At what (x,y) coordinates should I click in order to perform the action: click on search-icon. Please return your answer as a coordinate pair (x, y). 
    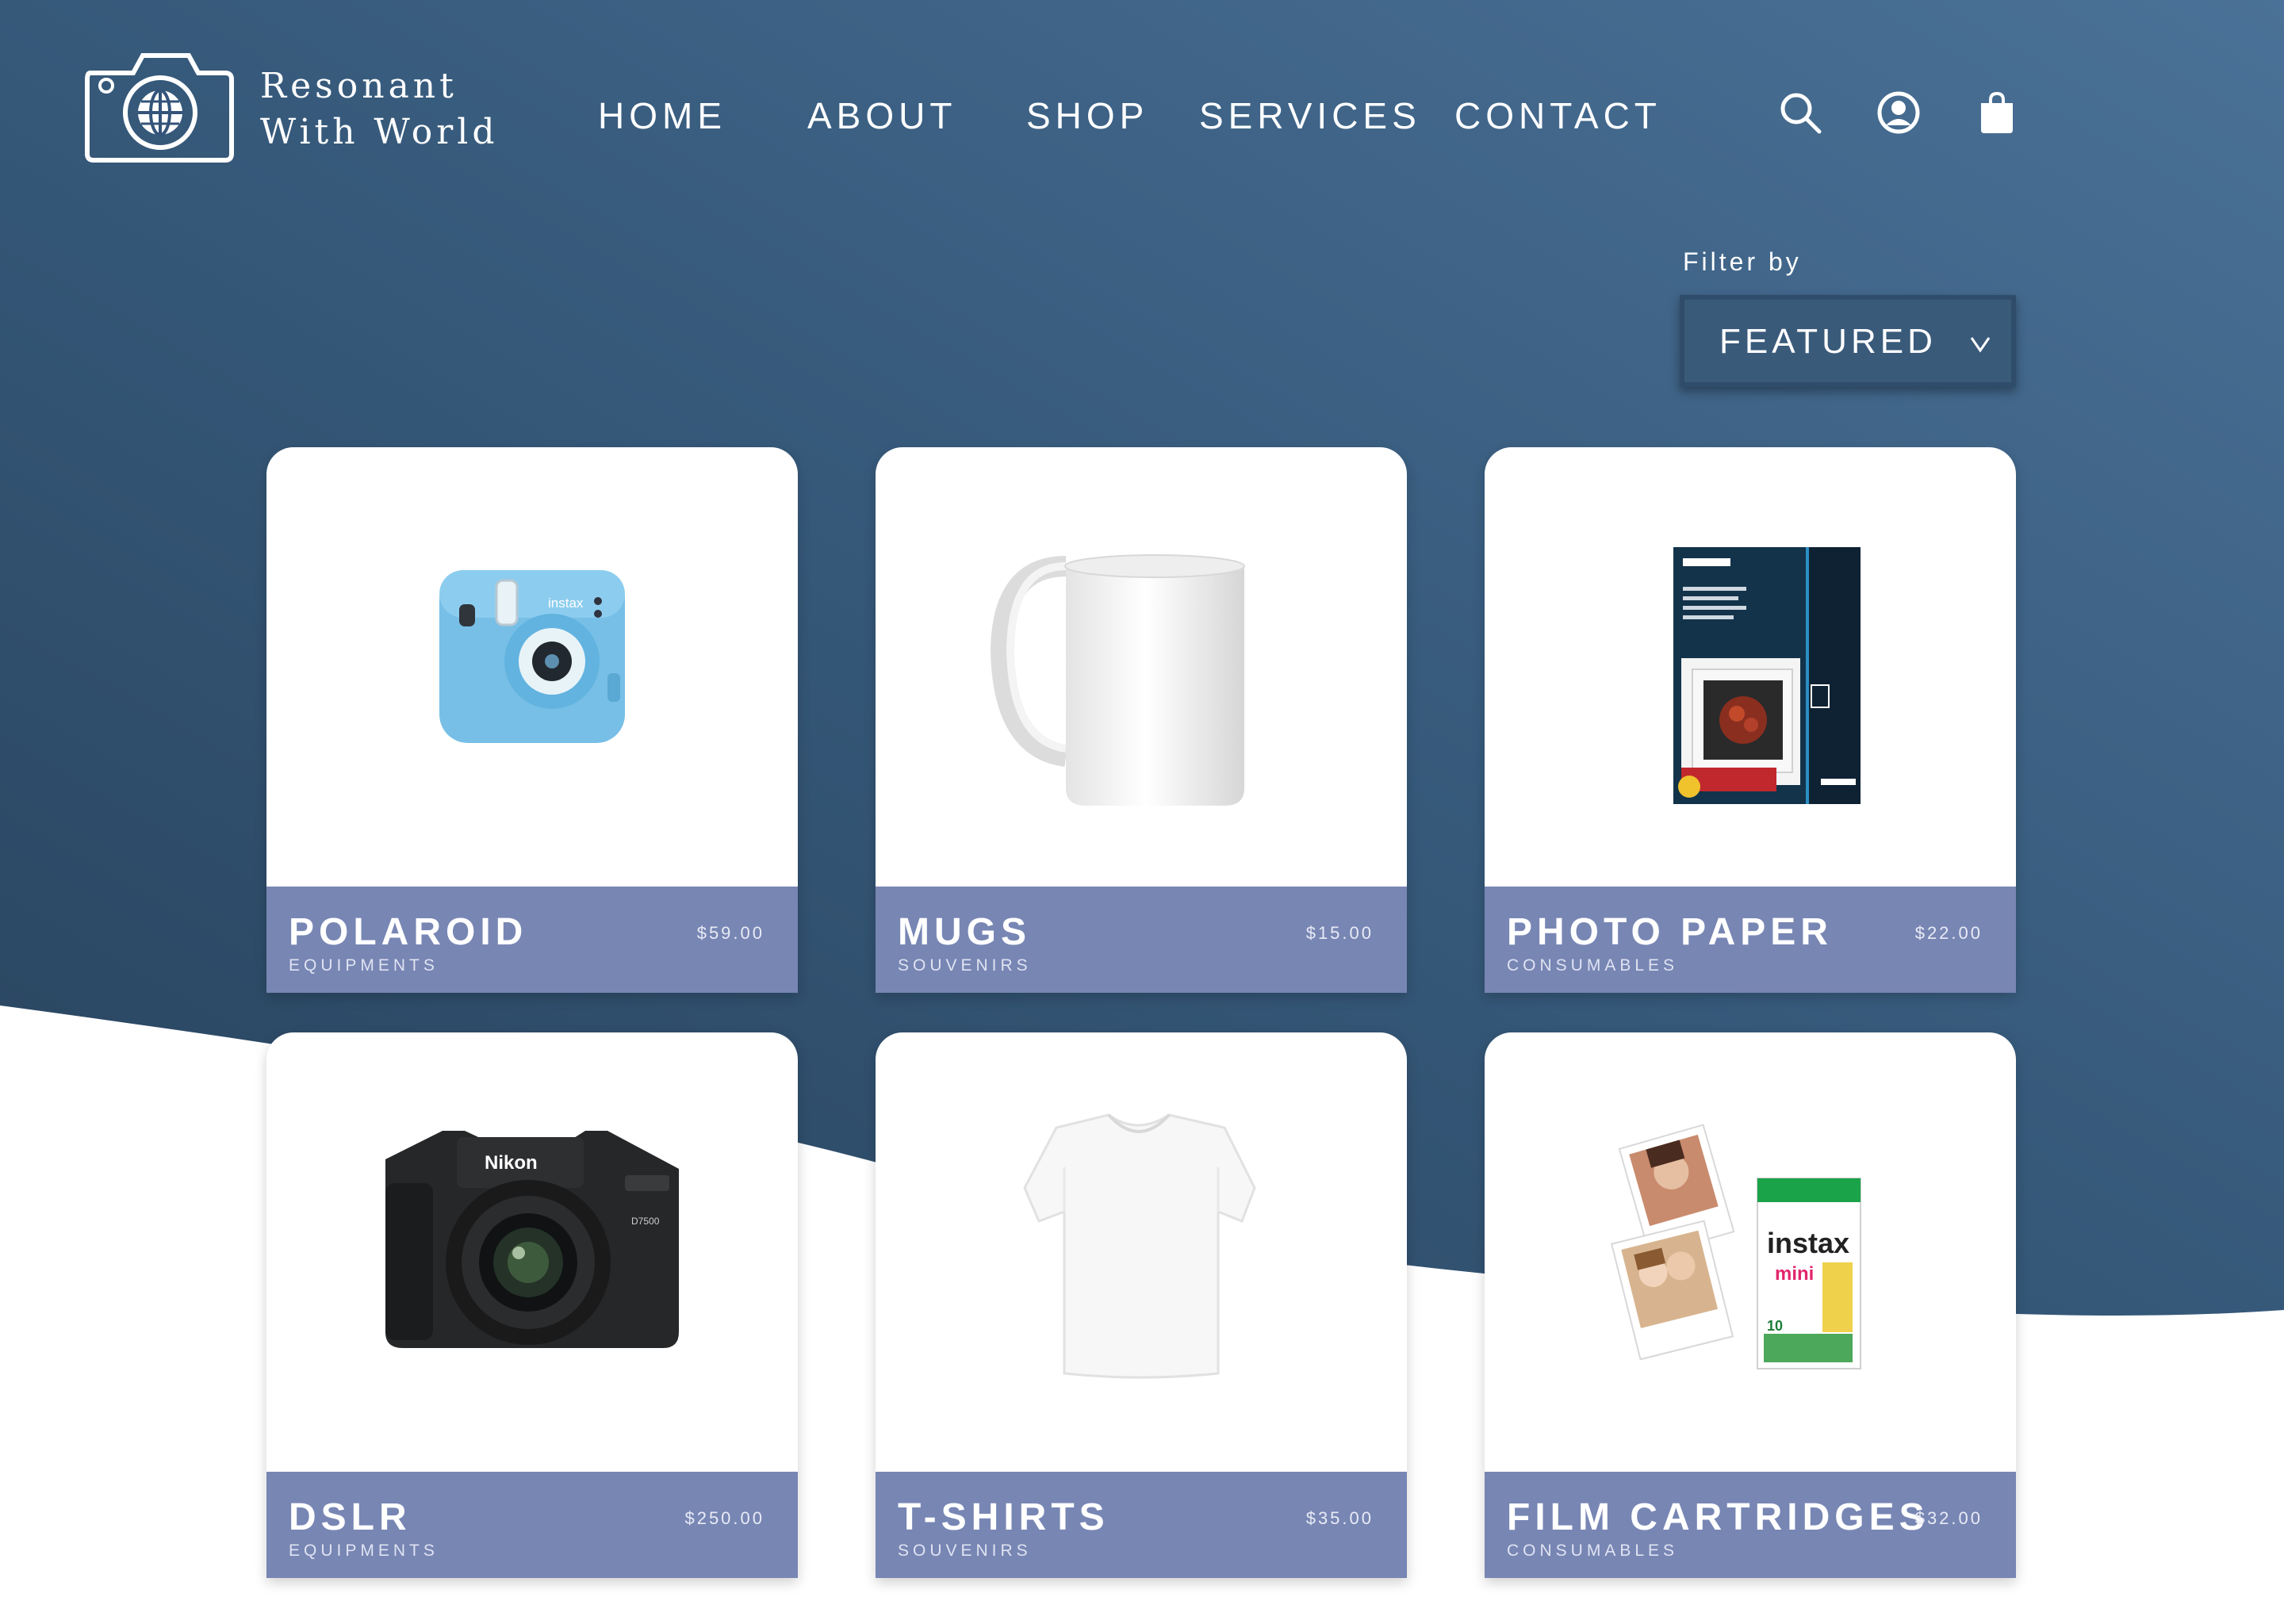
    Looking at the image, I should click on (1800, 113).